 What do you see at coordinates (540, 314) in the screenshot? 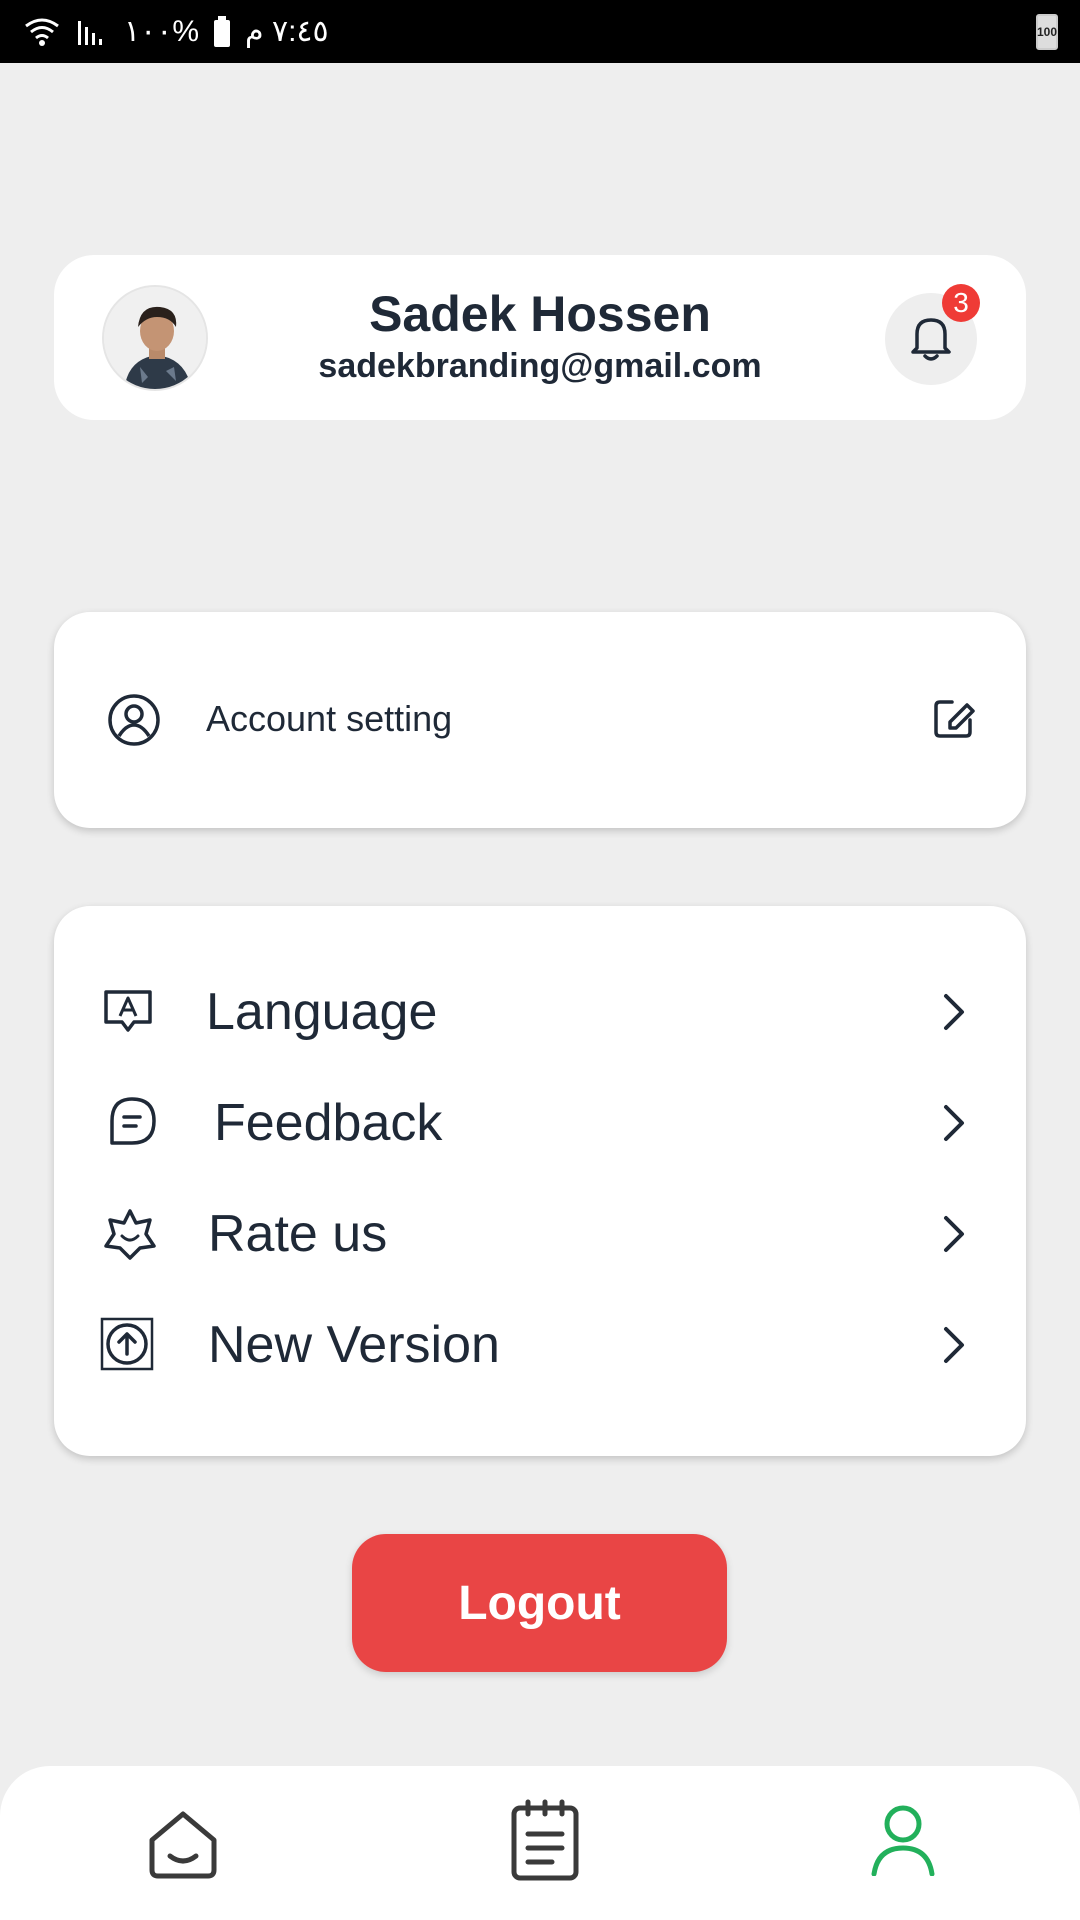
I see `profile-name: Sadek Hossen` at bounding box center [540, 314].